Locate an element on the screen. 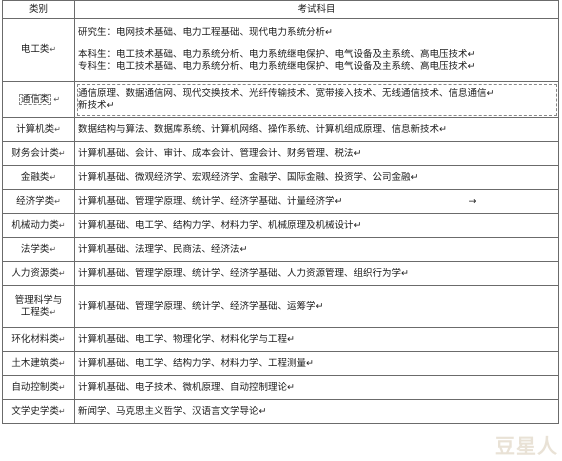 This screenshot has height=461, width=562. table-row: 法学类↵ 计算机基础、法理学、民商法、经济法↵ is located at coordinates (280, 249).